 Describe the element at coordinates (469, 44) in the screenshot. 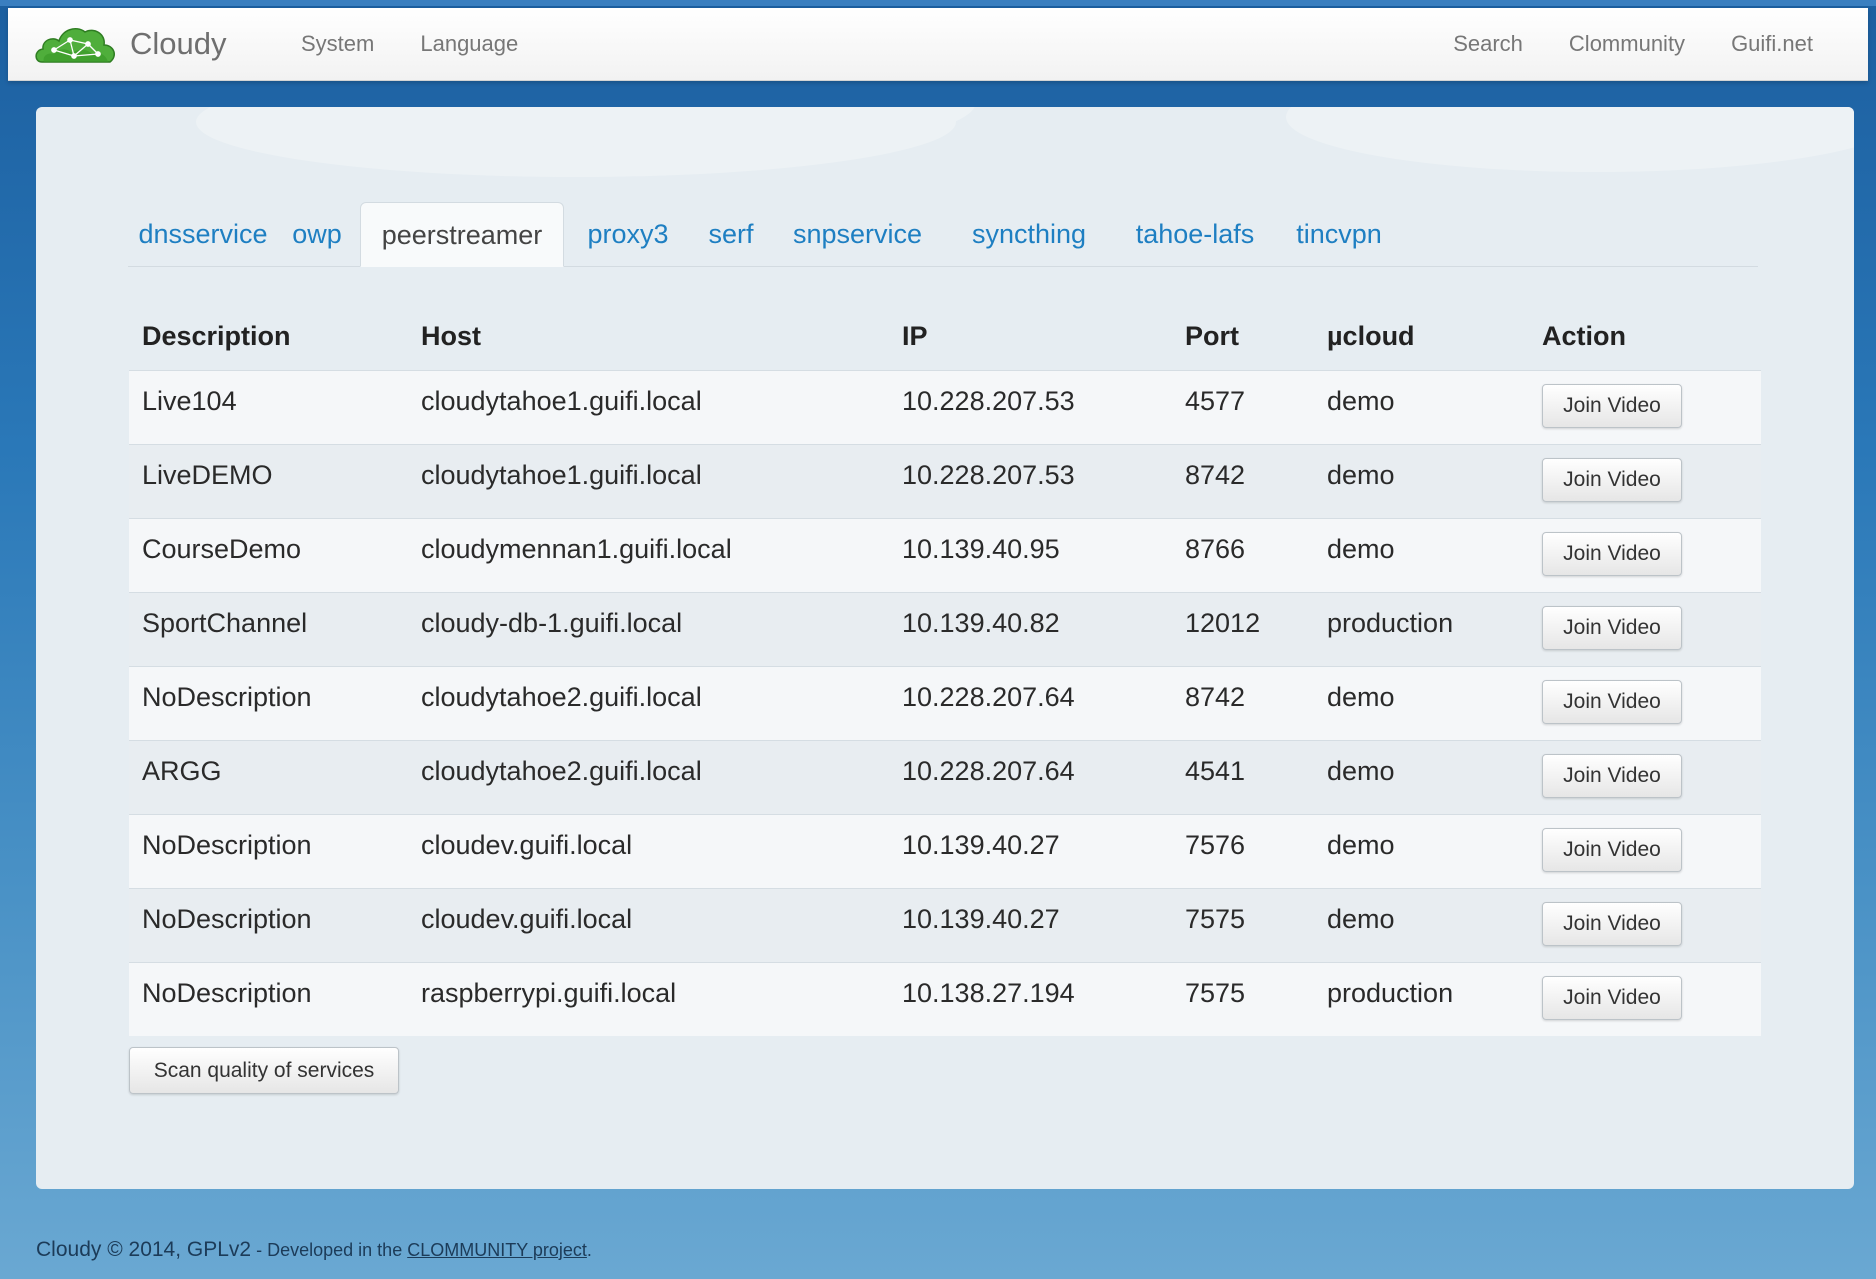

I see `nav-language: Language` at that location.